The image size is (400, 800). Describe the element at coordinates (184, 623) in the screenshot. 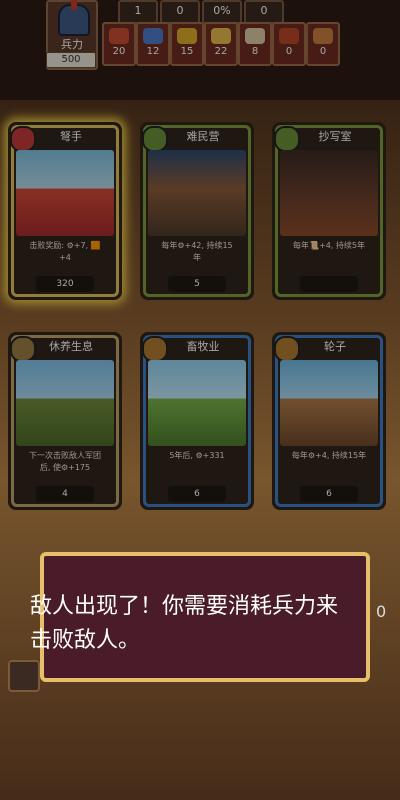

I see `dialog-text: 敌人出现了！你需要消耗兵力来击败敌人。` at that location.